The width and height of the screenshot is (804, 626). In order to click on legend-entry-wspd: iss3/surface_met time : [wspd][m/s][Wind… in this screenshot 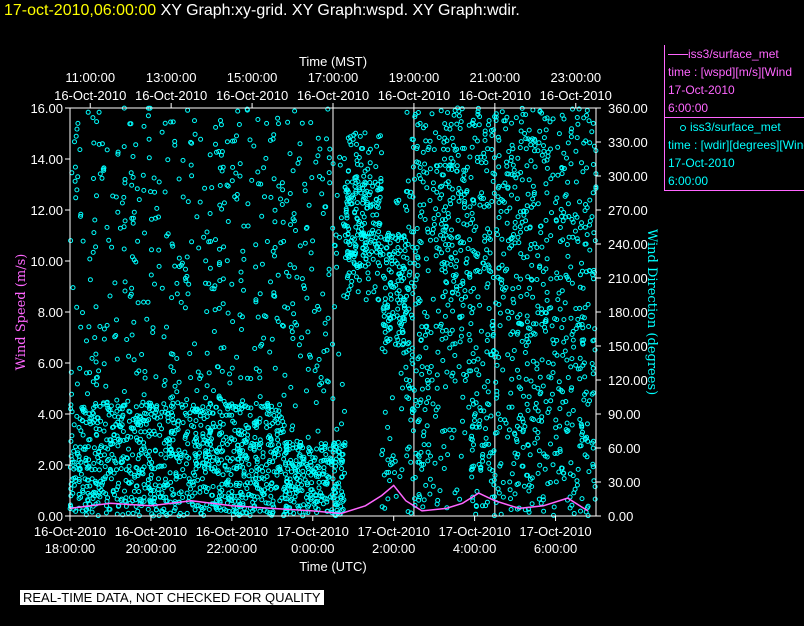, I will do `click(734, 81)`.